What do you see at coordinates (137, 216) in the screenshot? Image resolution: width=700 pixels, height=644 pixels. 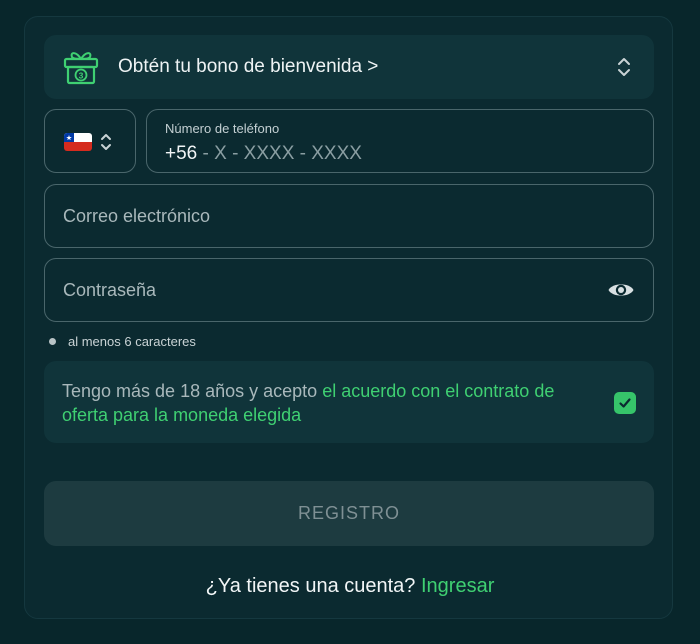 I see `email-placeholder: Correo electrónico` at bounding box center [137, 216].